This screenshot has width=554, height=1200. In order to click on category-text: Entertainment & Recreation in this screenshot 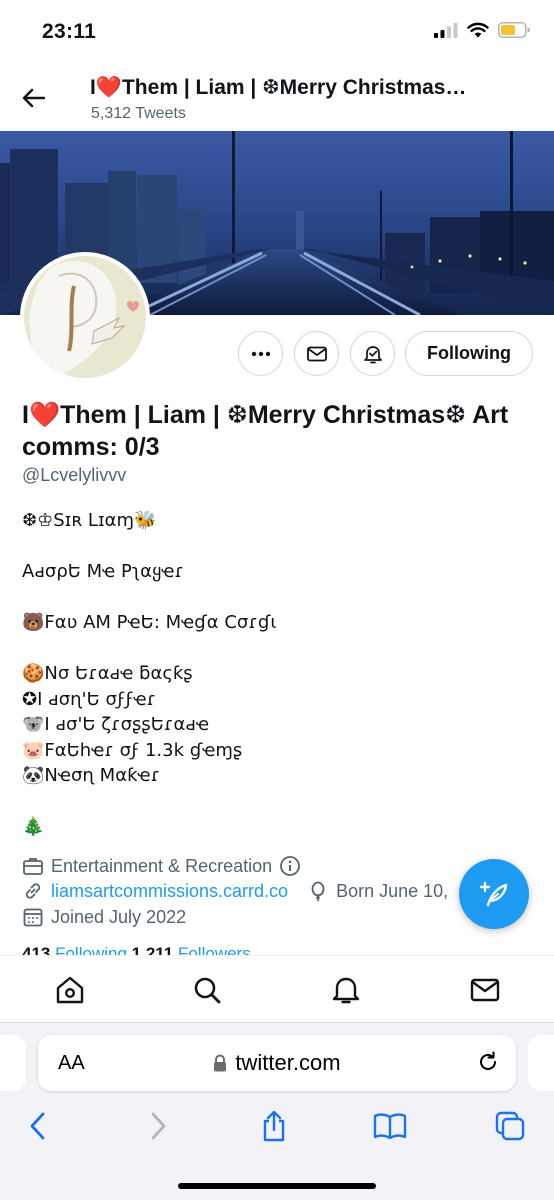, I will do `click(162, 865)`.